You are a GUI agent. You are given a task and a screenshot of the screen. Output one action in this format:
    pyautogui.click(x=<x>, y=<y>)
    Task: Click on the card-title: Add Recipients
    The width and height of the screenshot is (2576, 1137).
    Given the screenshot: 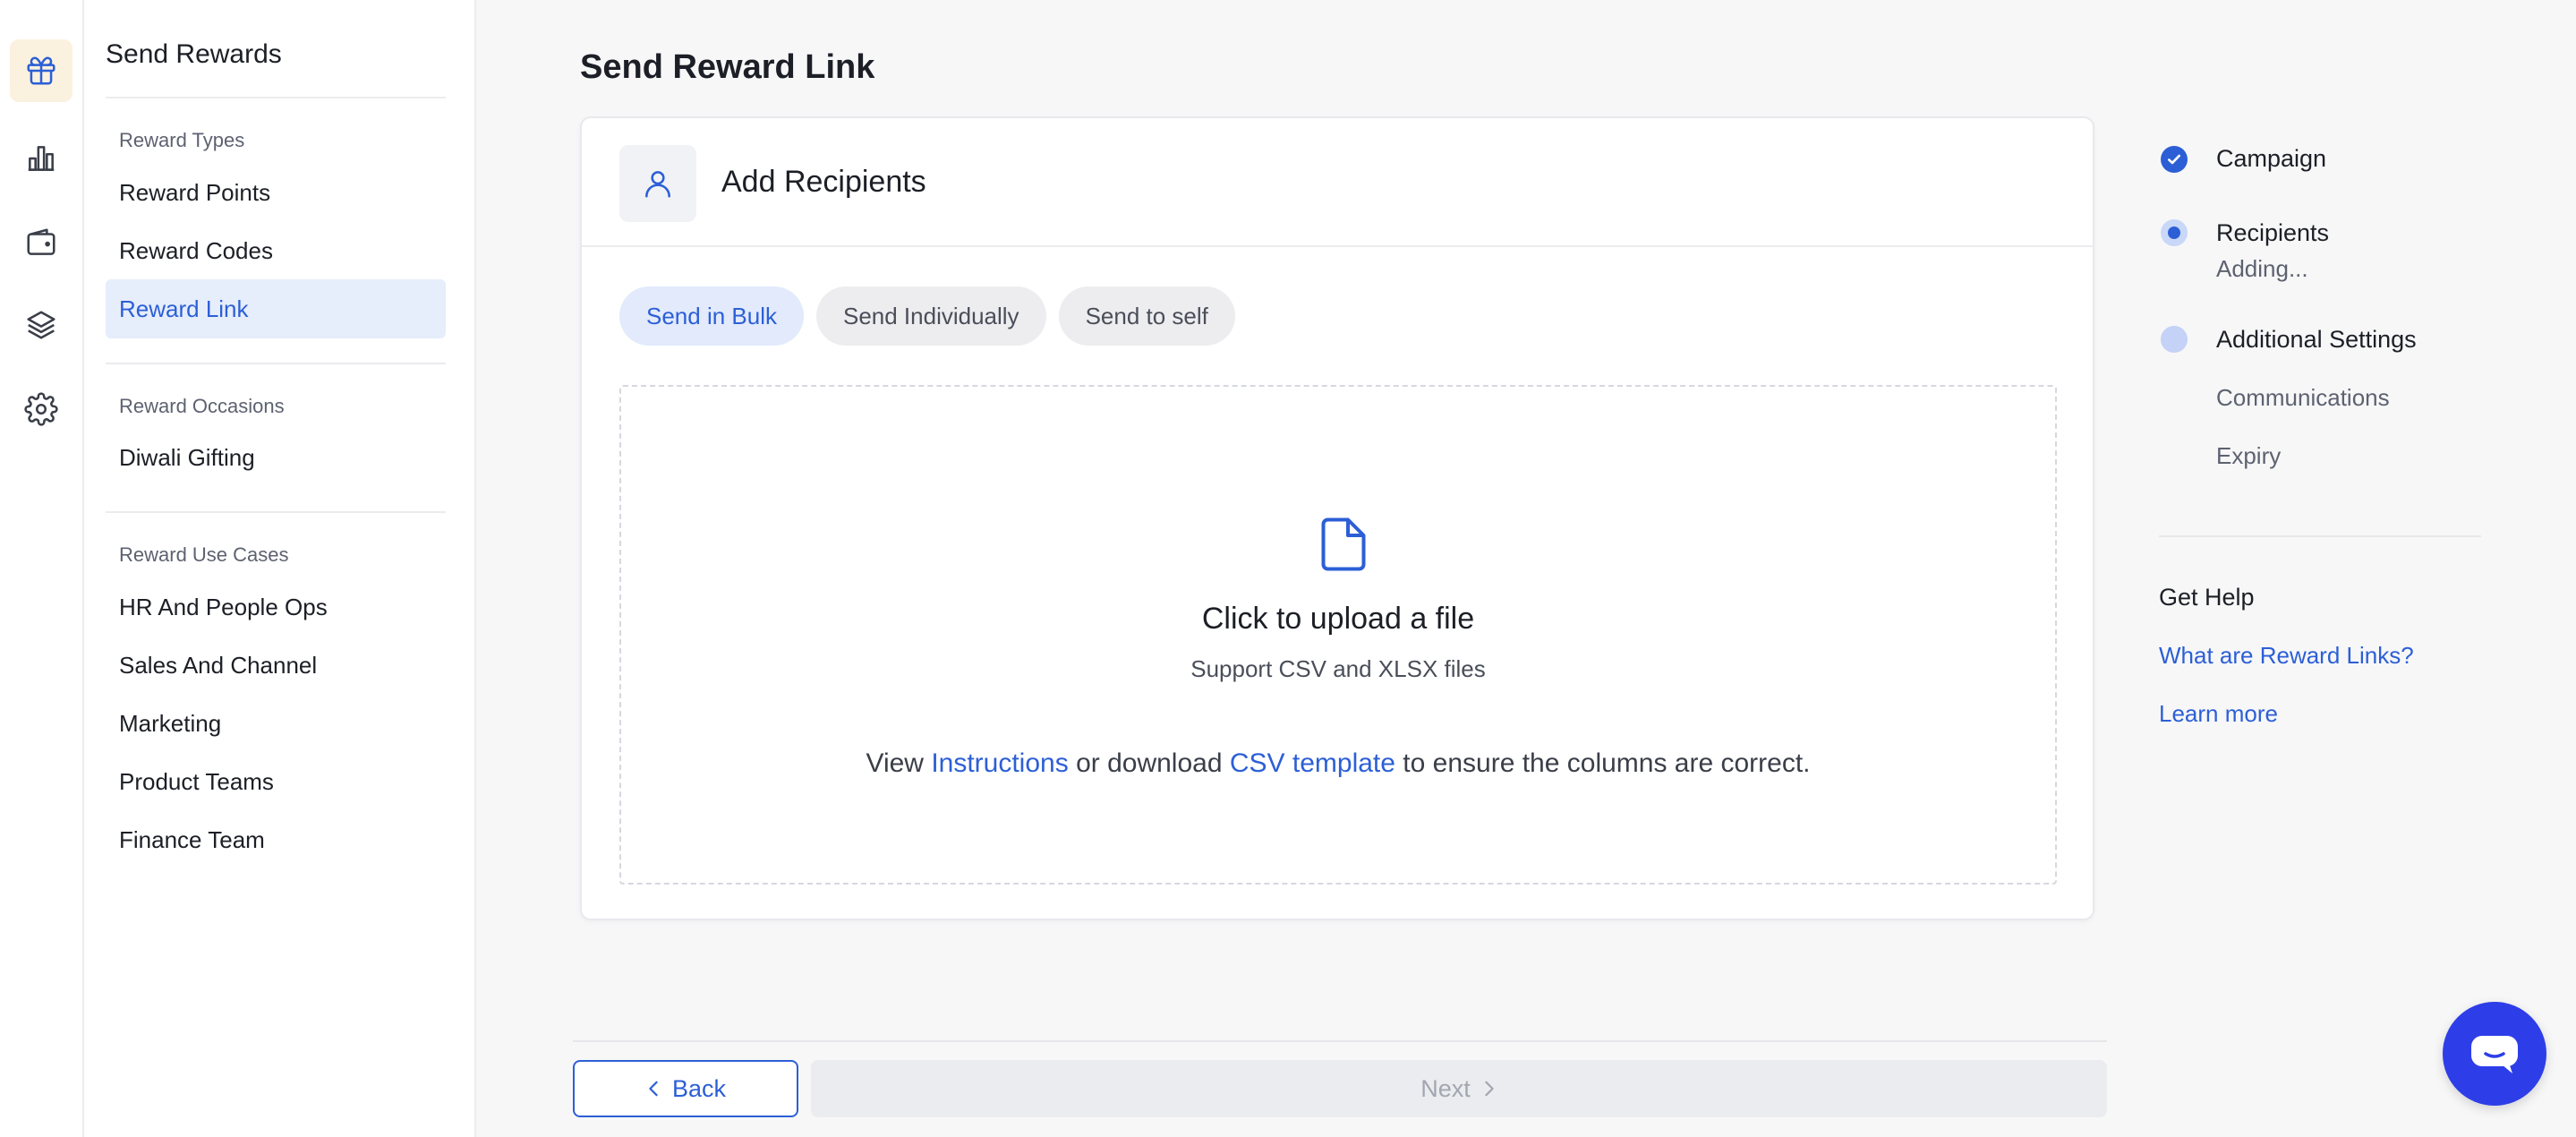 What is the action you would take?
    pyautogui.click(x=823, y=182)
    